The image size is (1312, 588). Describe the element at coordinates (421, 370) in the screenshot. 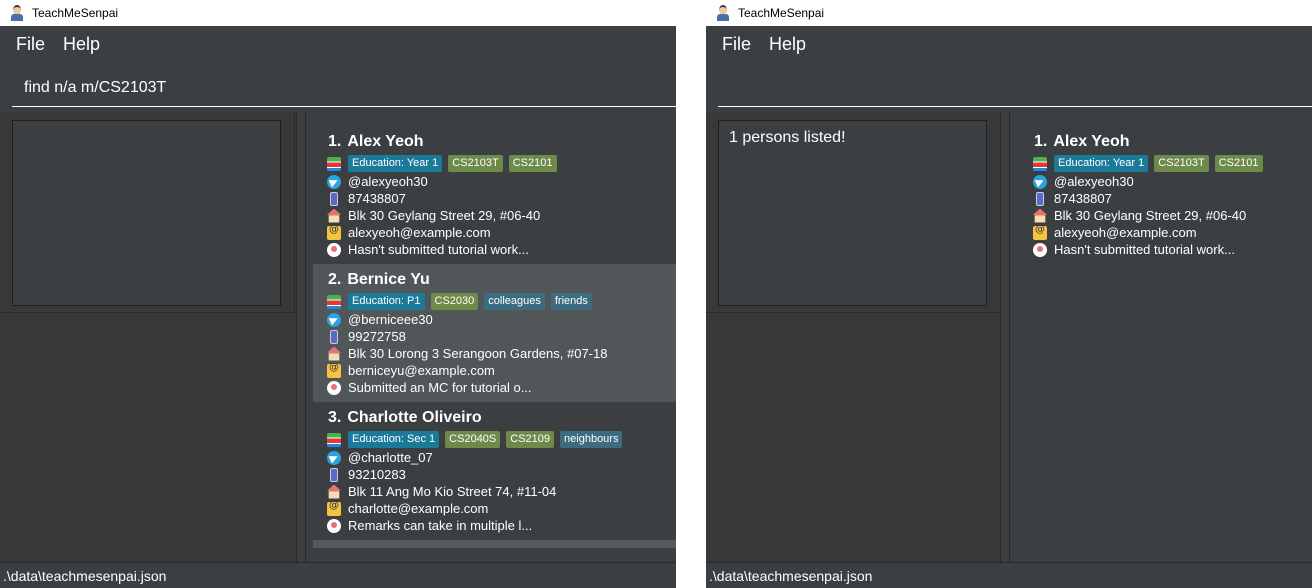

I see `person-email: berniceyu@example.com` at that location.